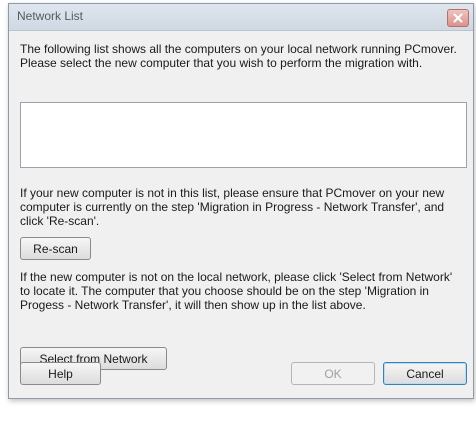 This screenshot has width=476, height=426. I want to click on close-button, so click(458, 18).